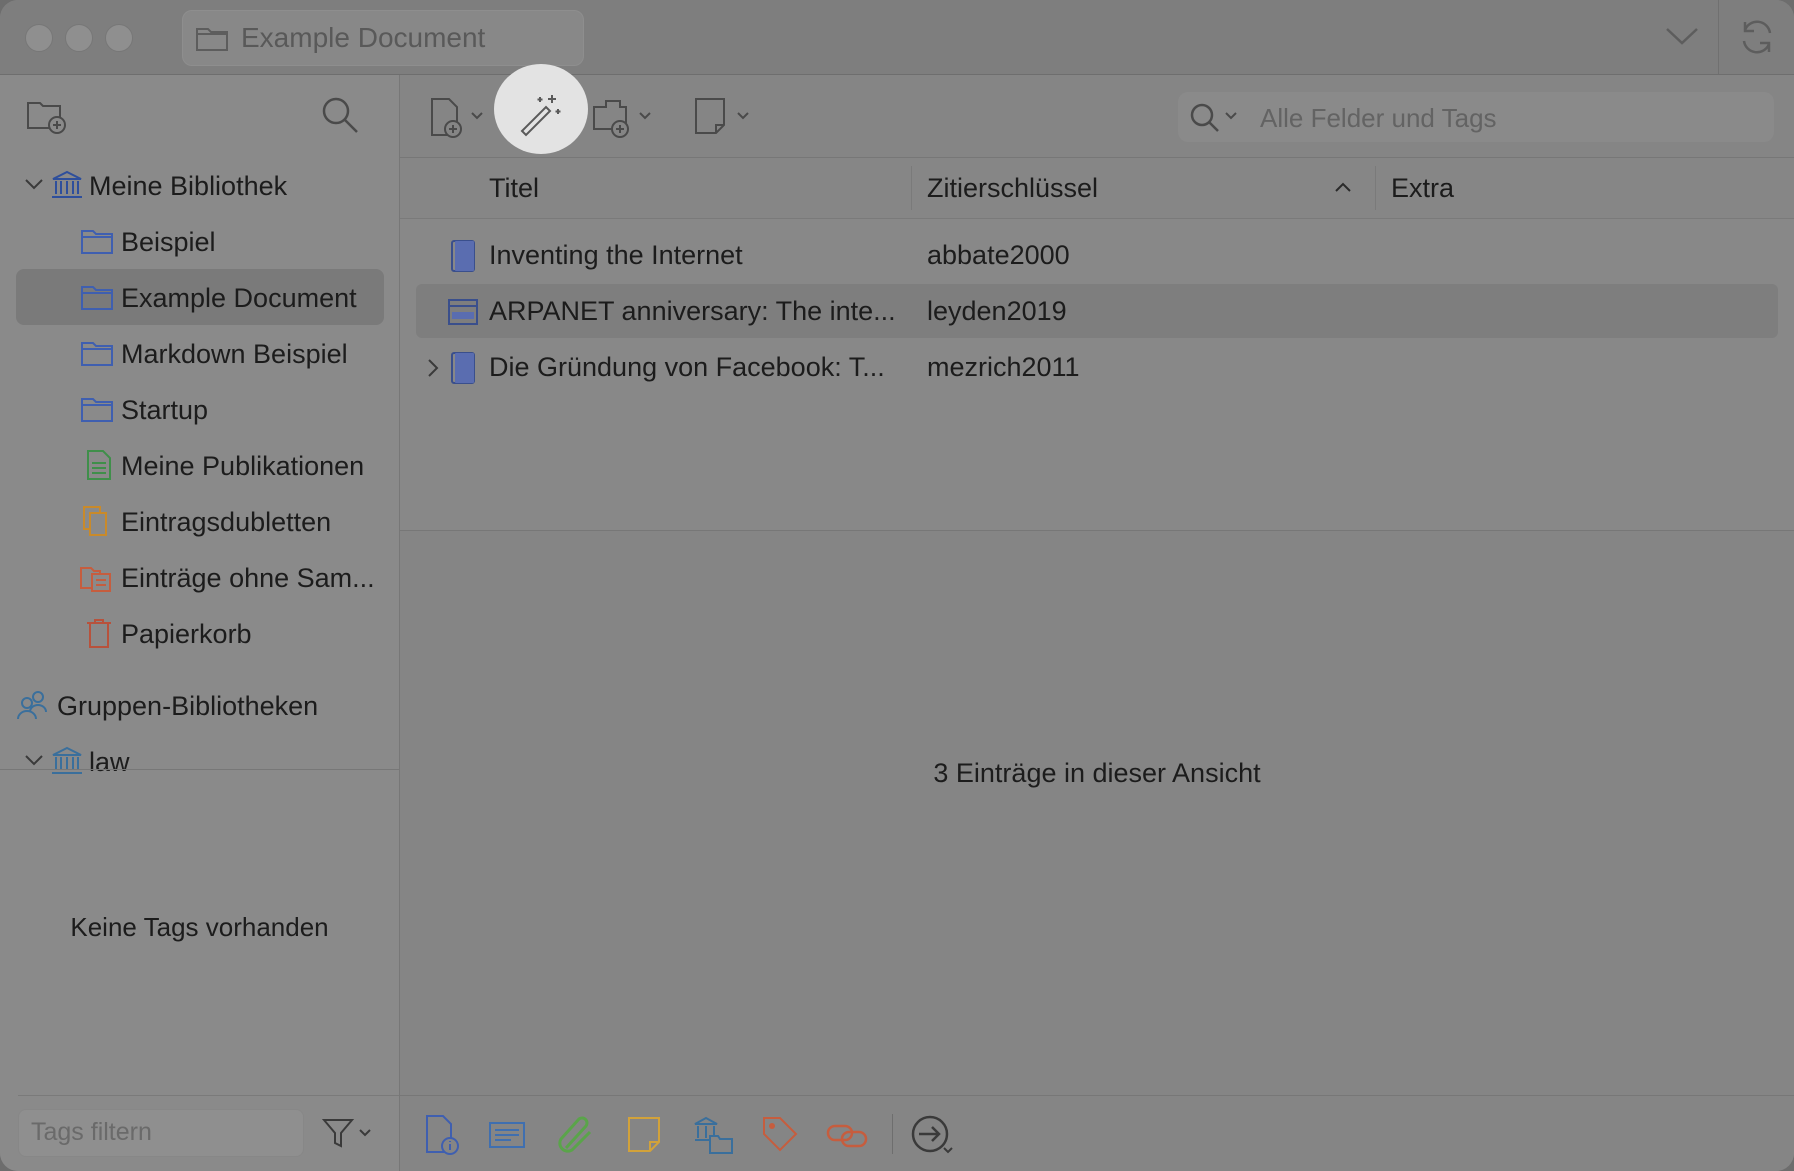 The height and width of the screenshot is (1171, 1794). Describe the element at coordinates (168, 242) in the screenshot. I see `sidebar-item-label: Beispiel` at that location.